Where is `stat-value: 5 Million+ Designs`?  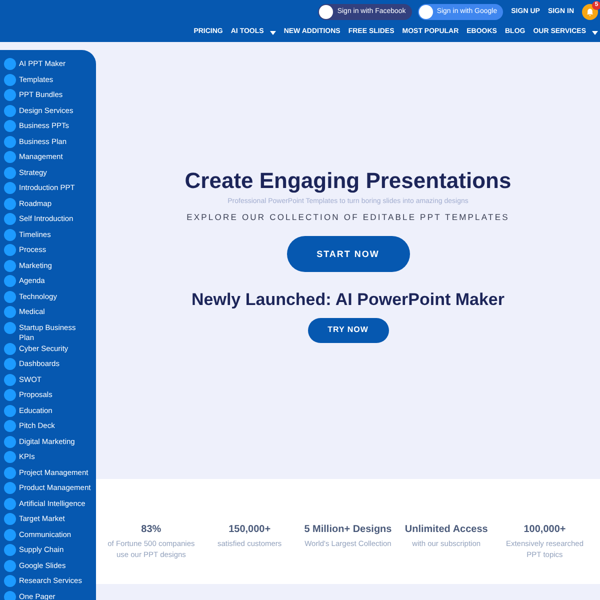
stat-value: 5 Million+ Designs is located at coordinates (348, 530).